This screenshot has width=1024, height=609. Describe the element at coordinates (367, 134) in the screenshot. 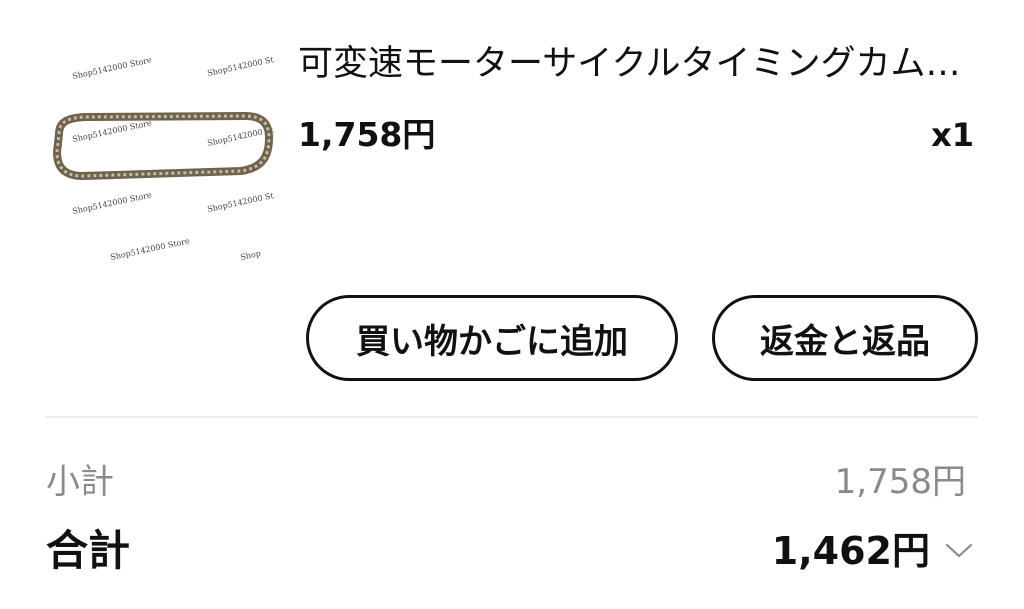

I see `product-price: 1,758円` at that location.